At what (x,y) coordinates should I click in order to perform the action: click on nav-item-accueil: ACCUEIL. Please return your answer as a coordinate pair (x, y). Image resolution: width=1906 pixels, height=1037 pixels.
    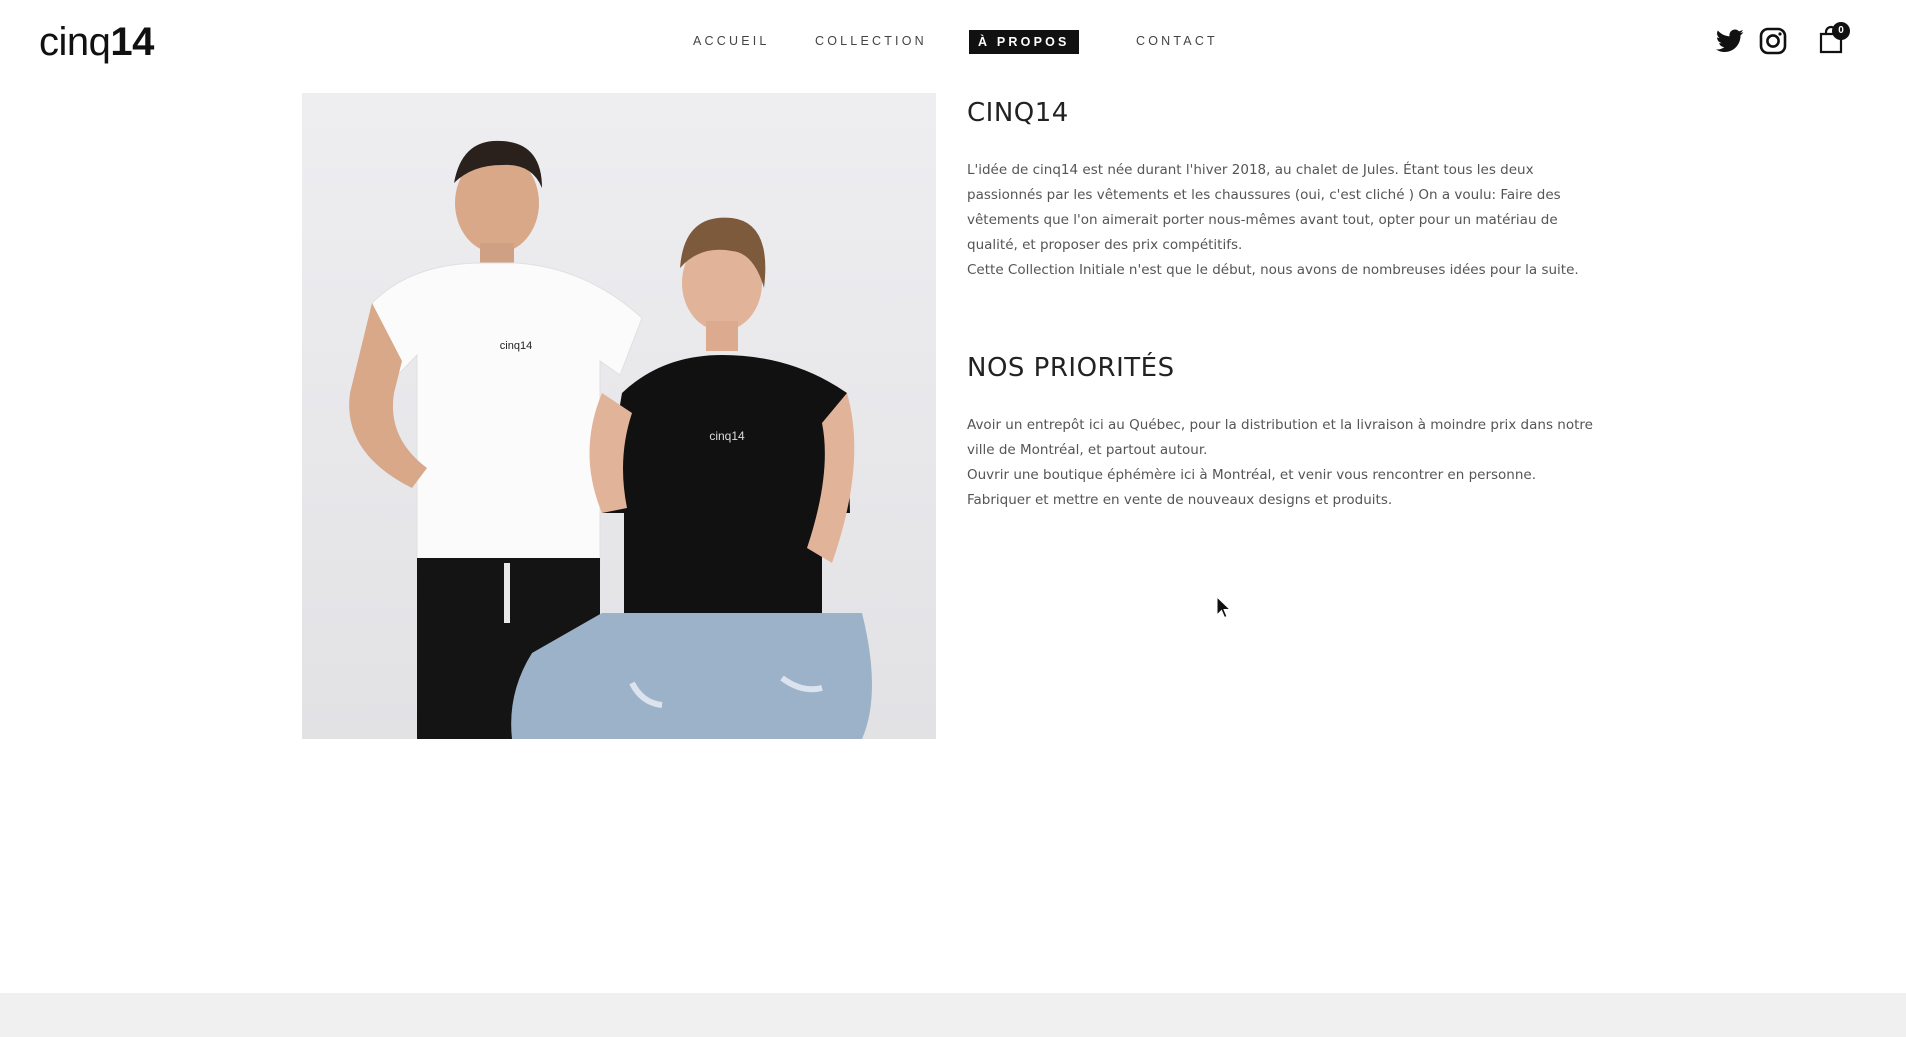
    Looking at the image, I should click on (731, 41).